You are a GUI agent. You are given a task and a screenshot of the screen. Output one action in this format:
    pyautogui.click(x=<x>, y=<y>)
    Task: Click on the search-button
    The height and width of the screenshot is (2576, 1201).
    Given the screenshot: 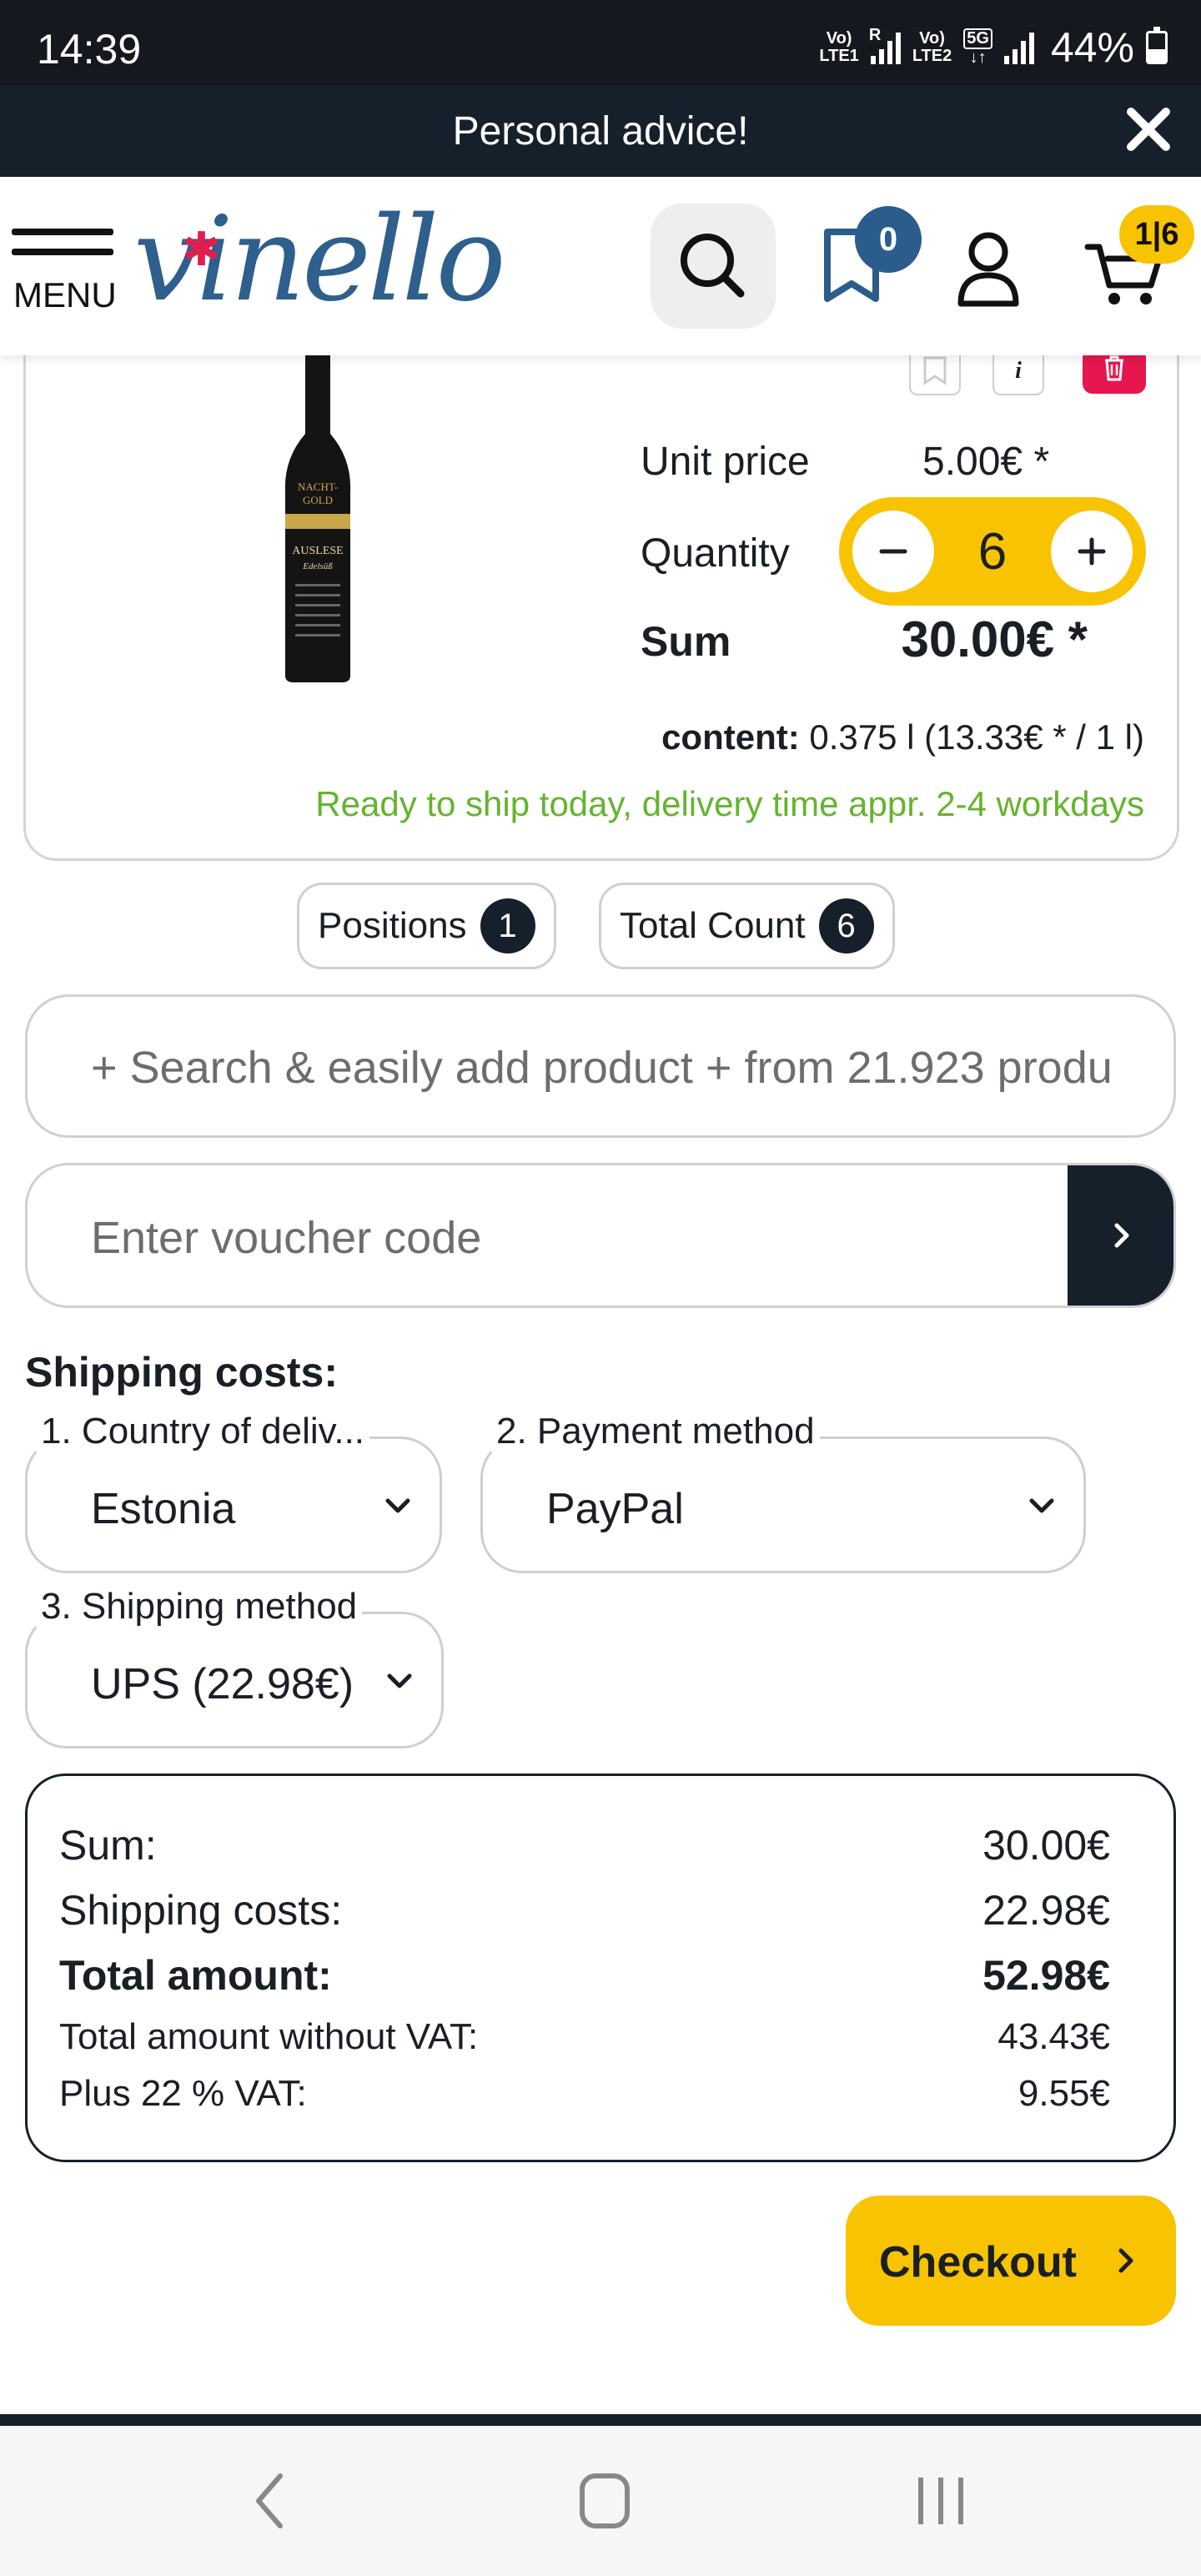 What is the action you would take?
    pyautogui.click(x=714, y=266)
    